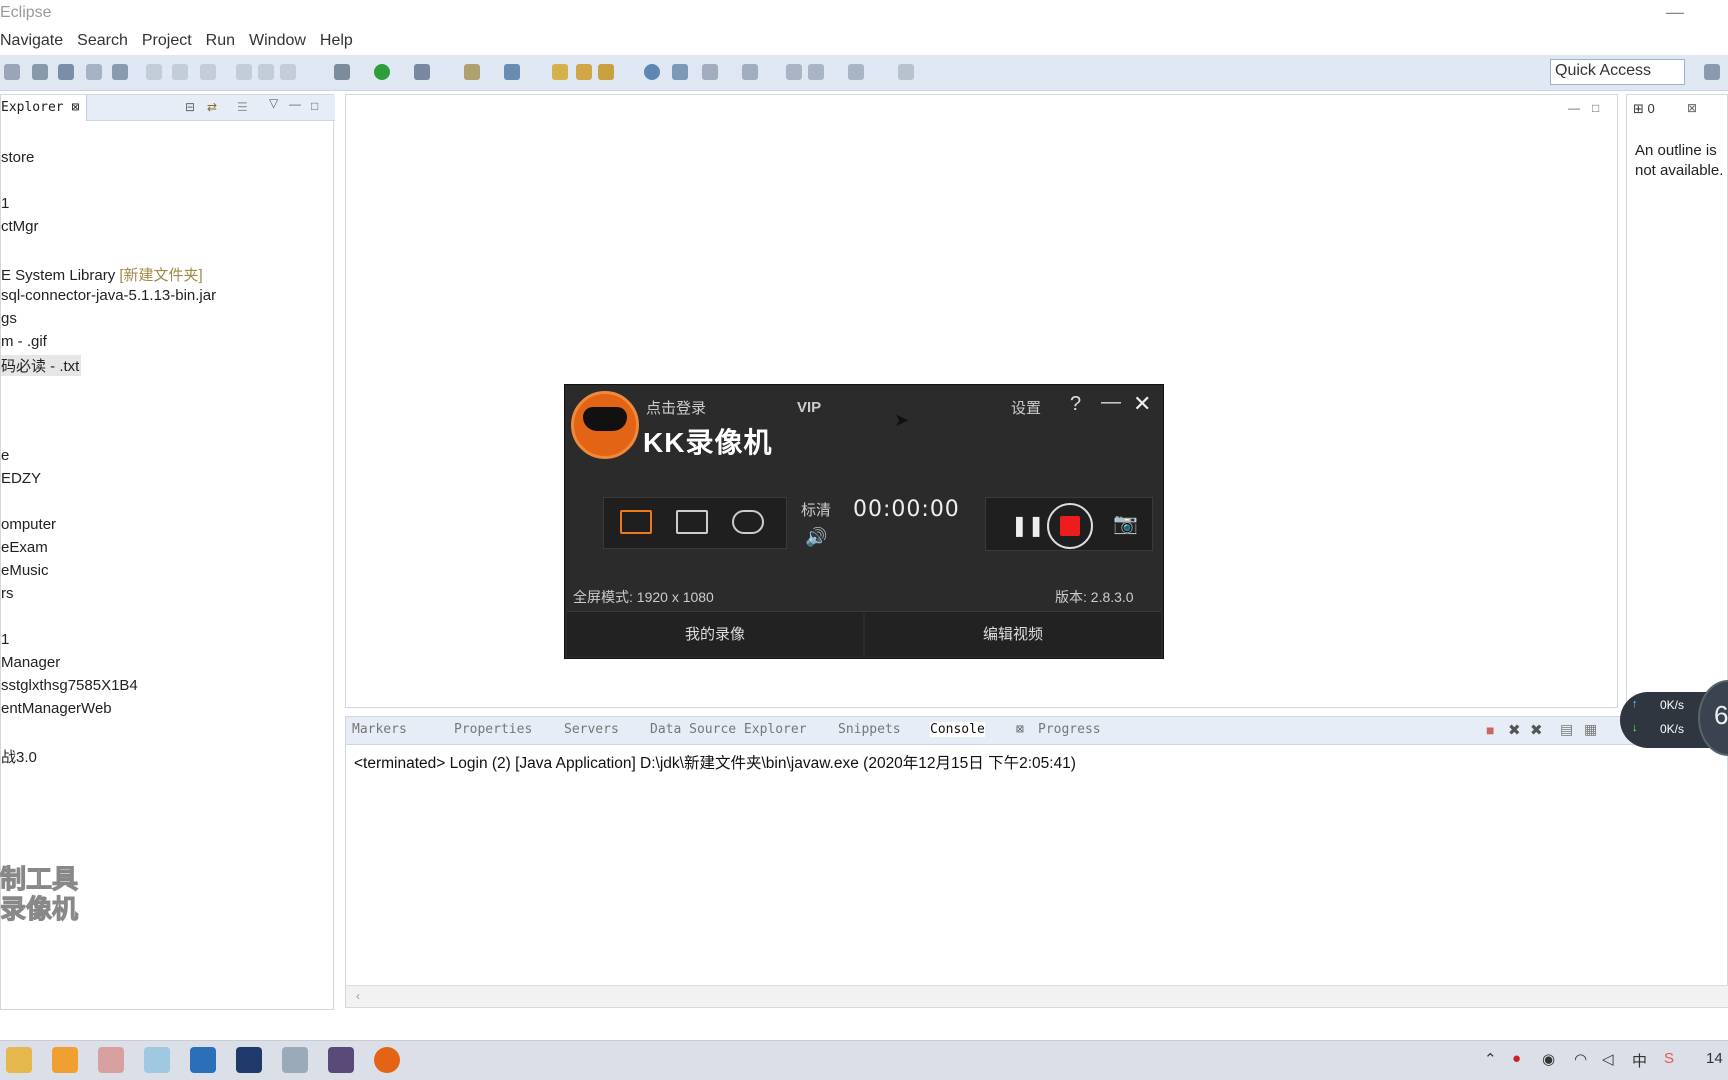 Image resolution: width=1728 pixels, height=1080 pixels. Describe the element at coordinates (19, 756) in the screenshot. I see `tree-item: 战3.0` at that location.